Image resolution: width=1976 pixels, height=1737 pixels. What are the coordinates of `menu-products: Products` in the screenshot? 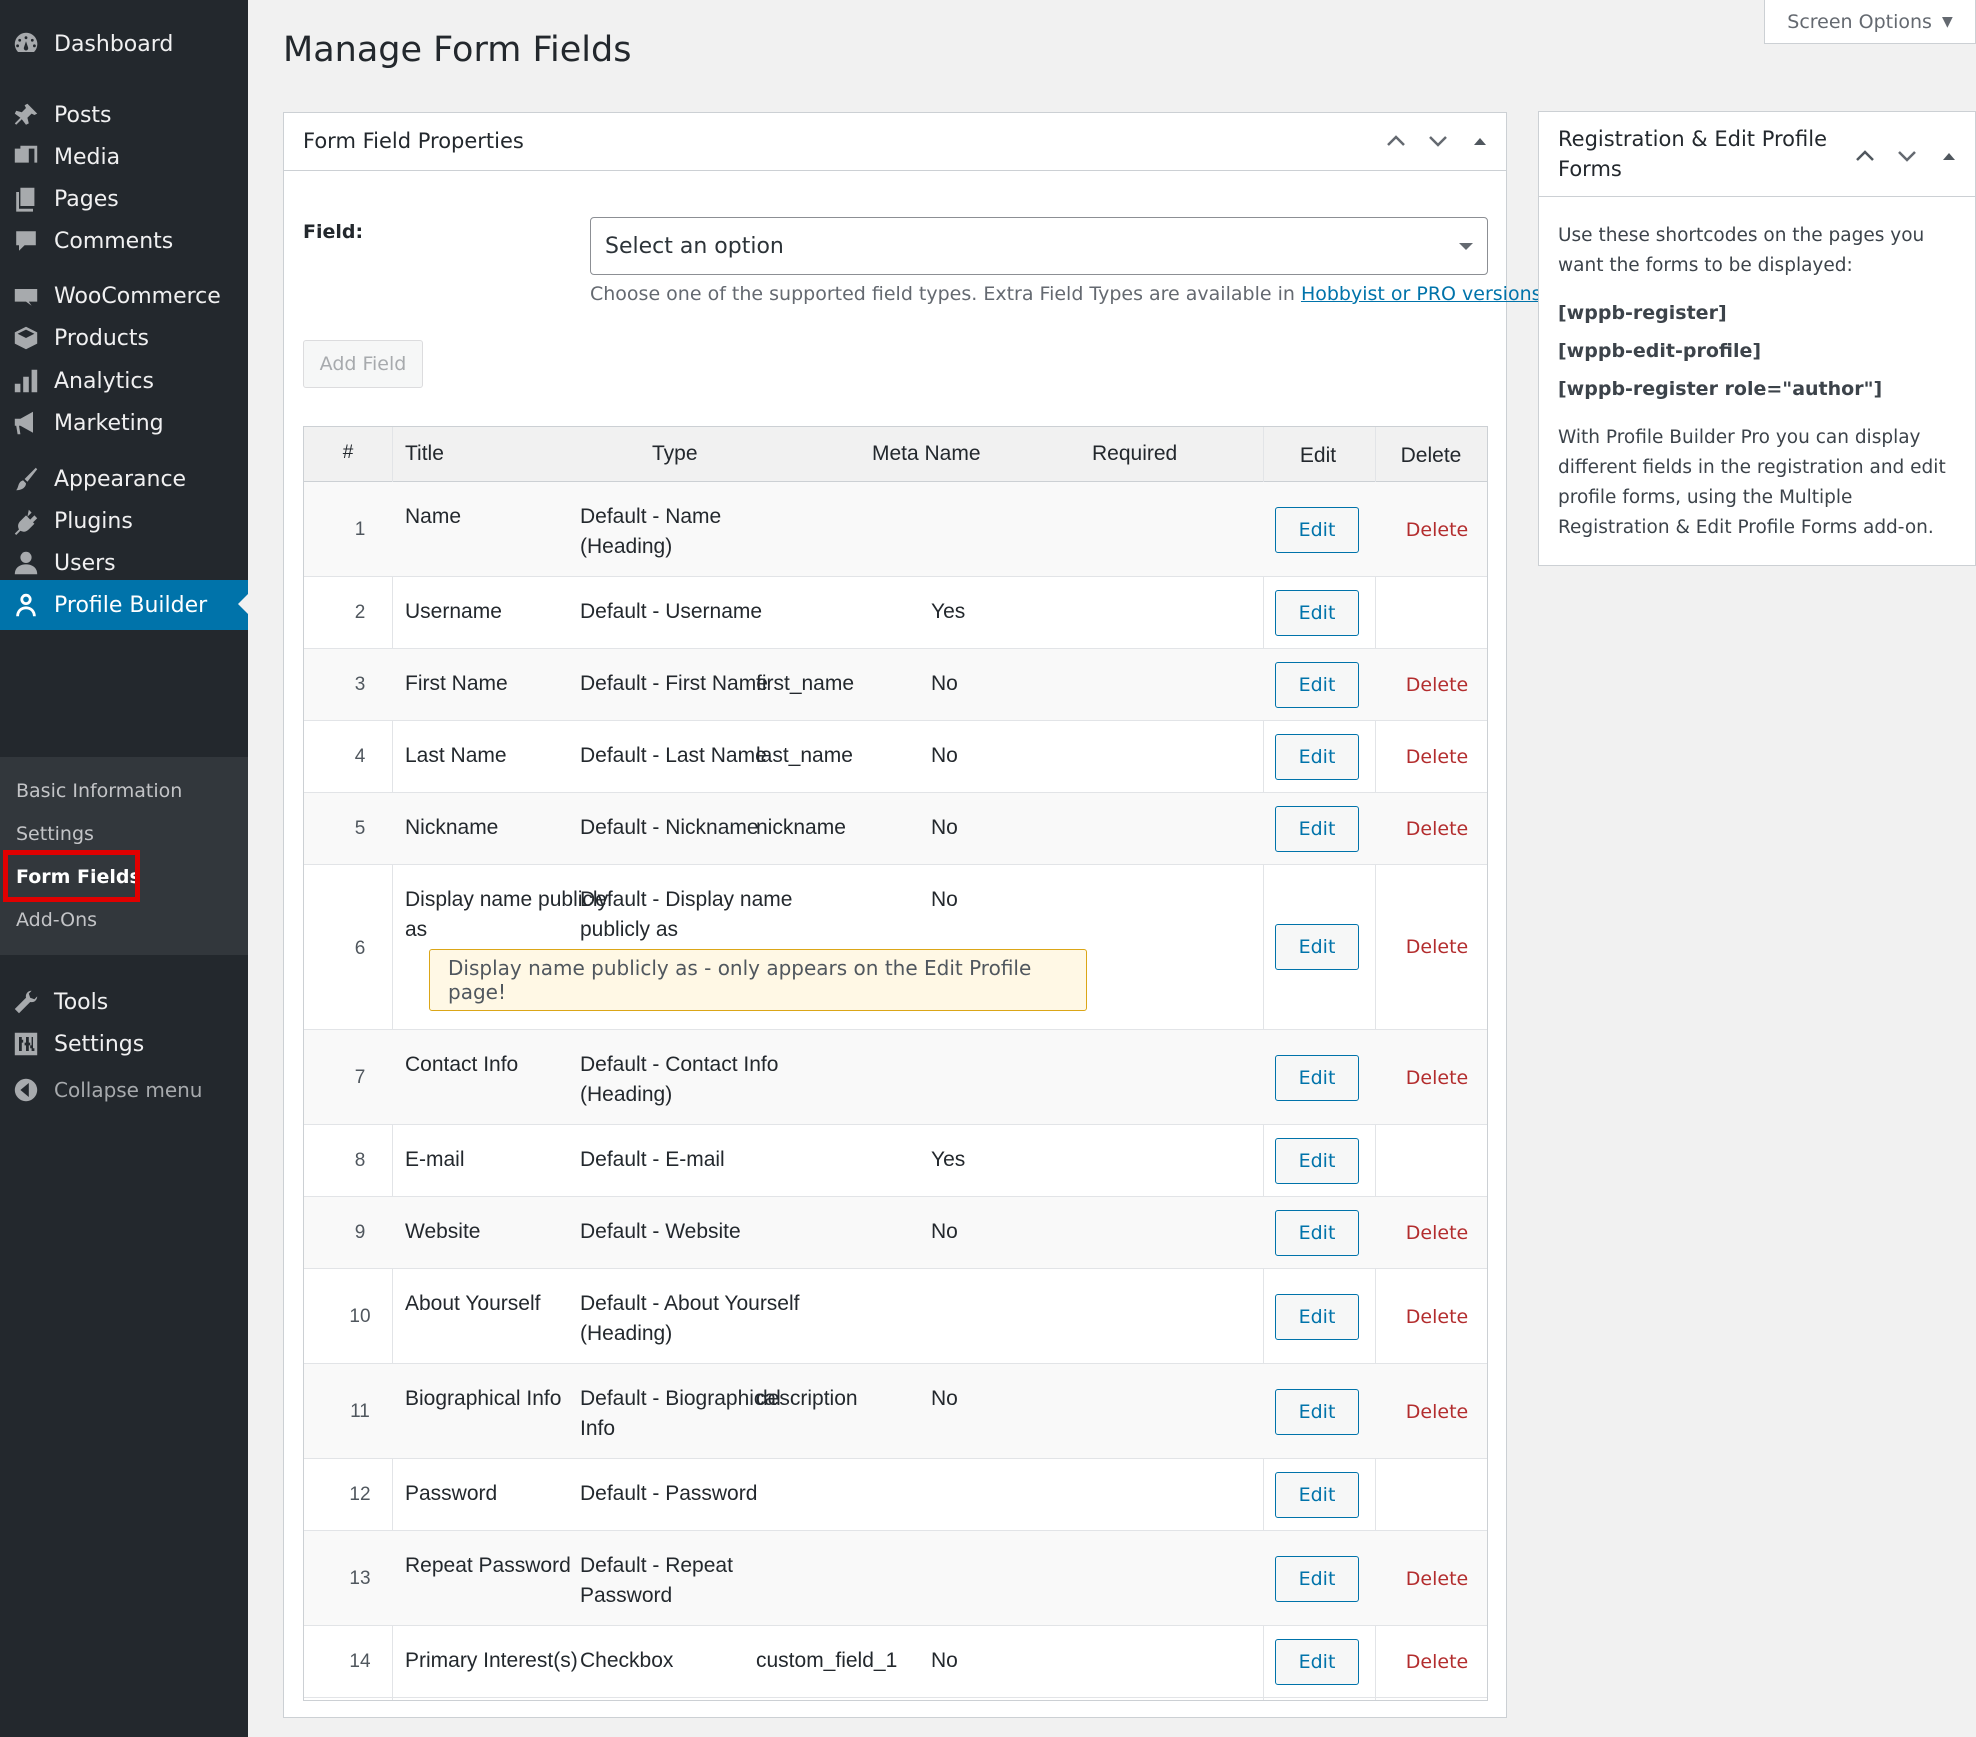 It's located at (124, 338).